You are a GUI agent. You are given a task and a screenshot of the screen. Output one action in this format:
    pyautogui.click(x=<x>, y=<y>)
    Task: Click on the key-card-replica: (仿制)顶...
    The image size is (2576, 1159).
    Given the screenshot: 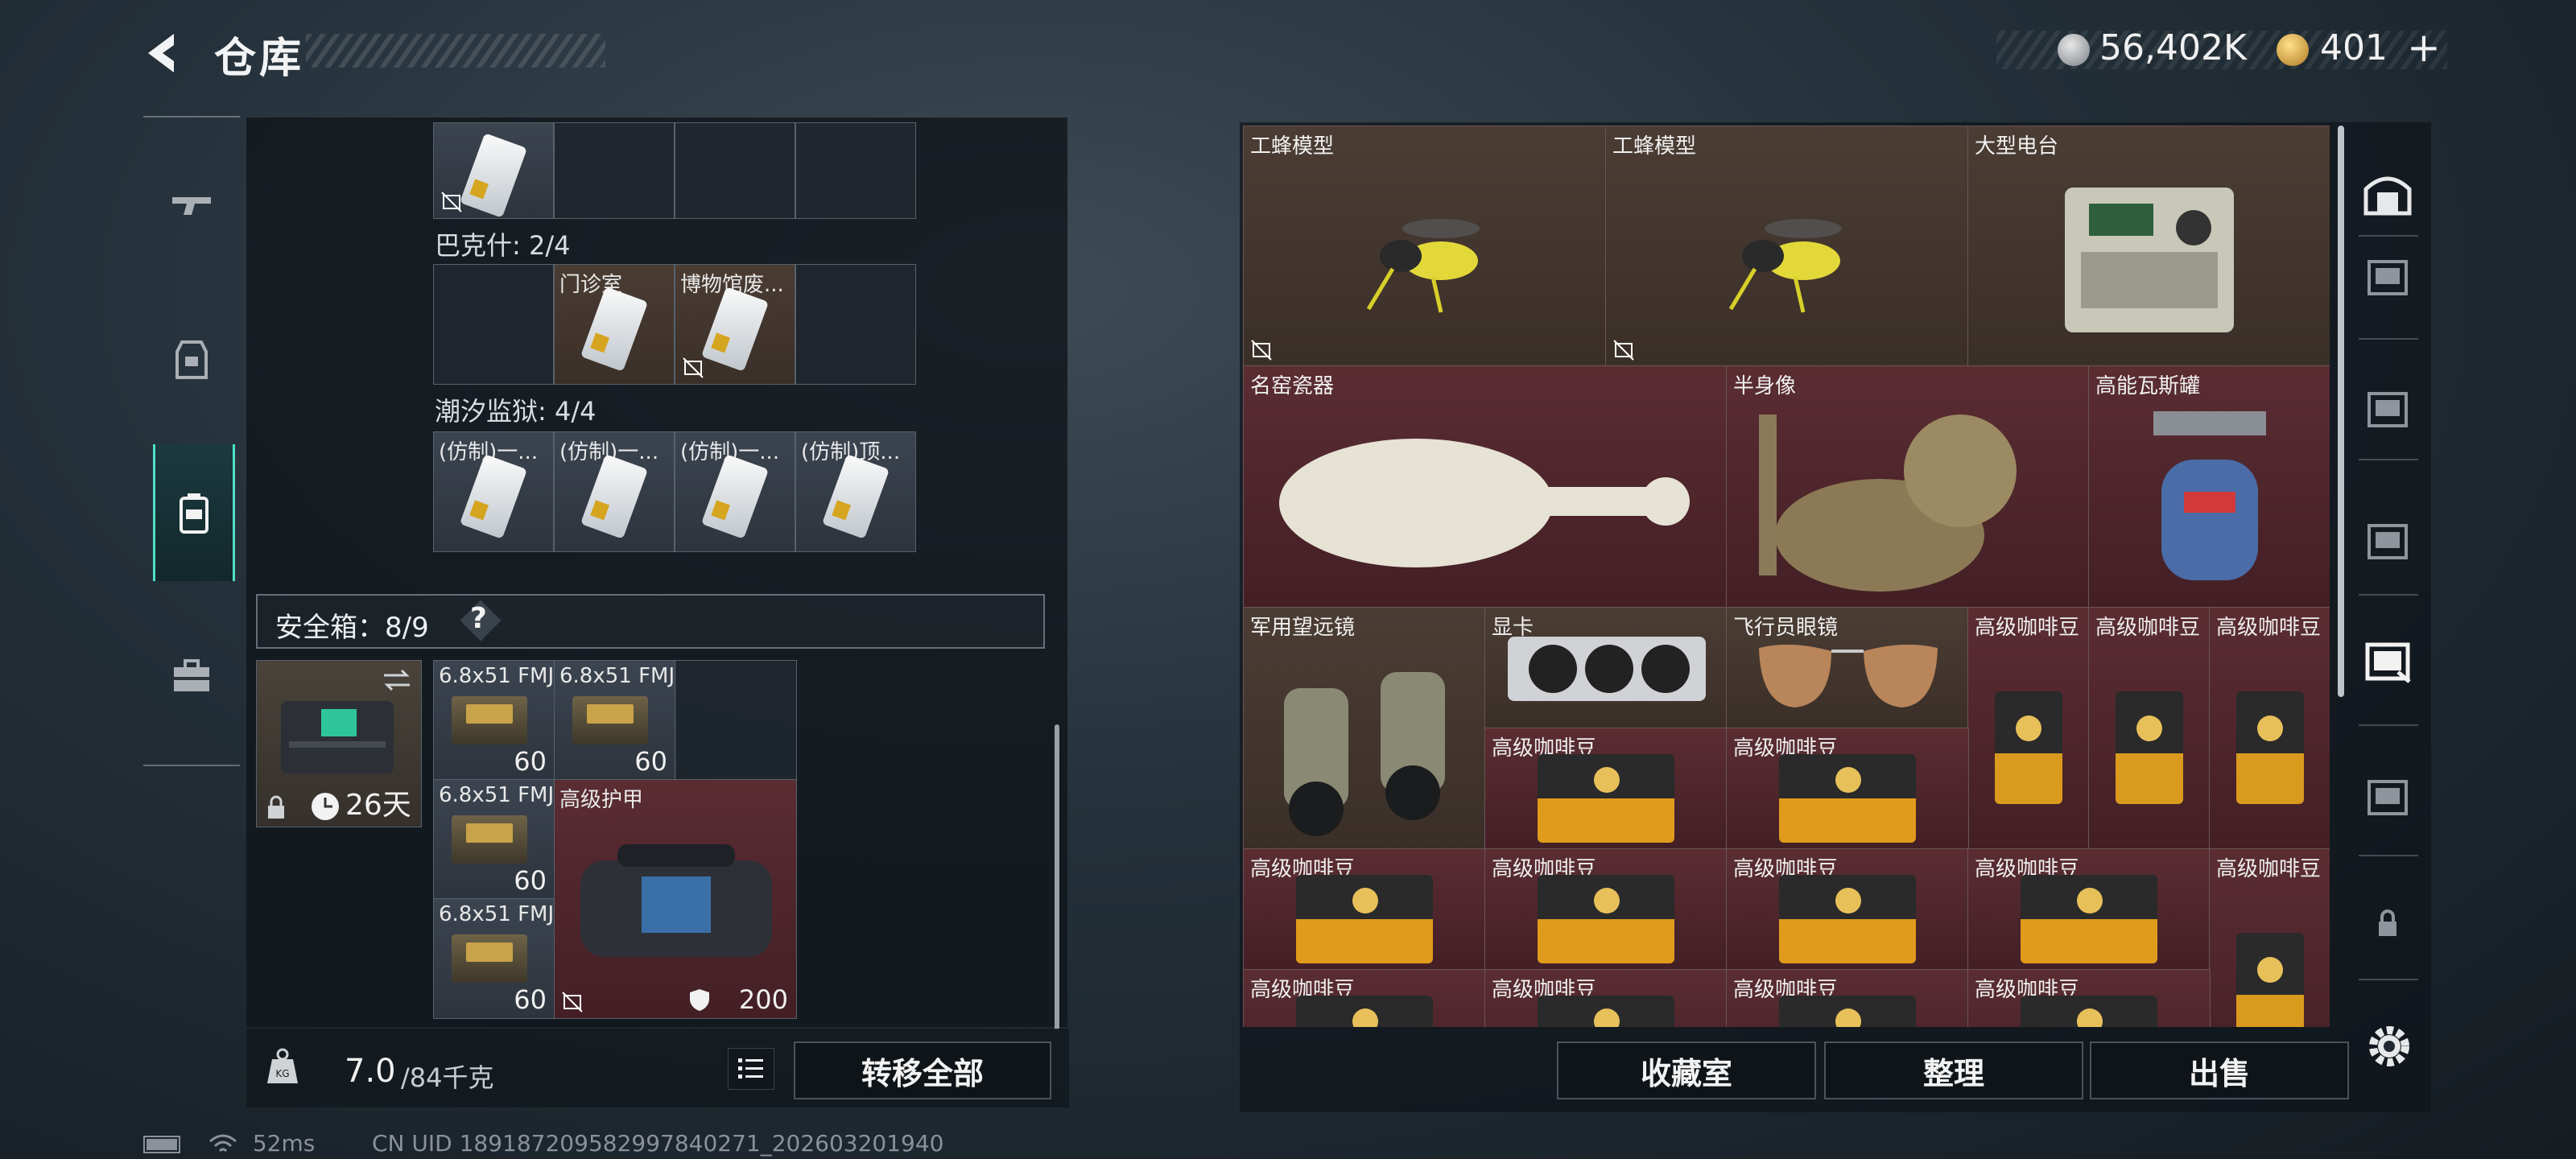 What is the action you would take?
    pyautogui.click(x=855, y=491)
    